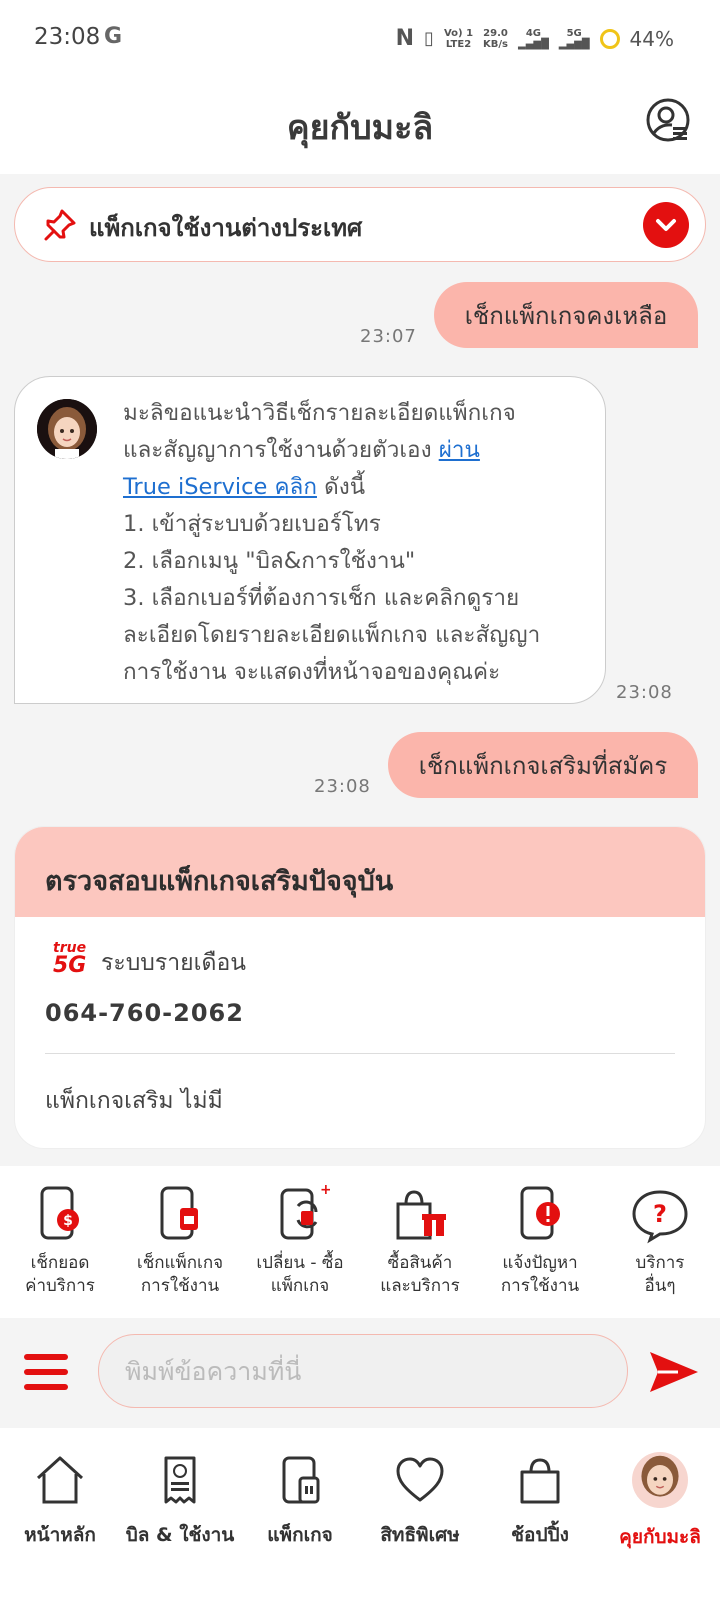  I want to click on nav-item-shopping: ช้อปปิ้ง, so click(540, 1514).